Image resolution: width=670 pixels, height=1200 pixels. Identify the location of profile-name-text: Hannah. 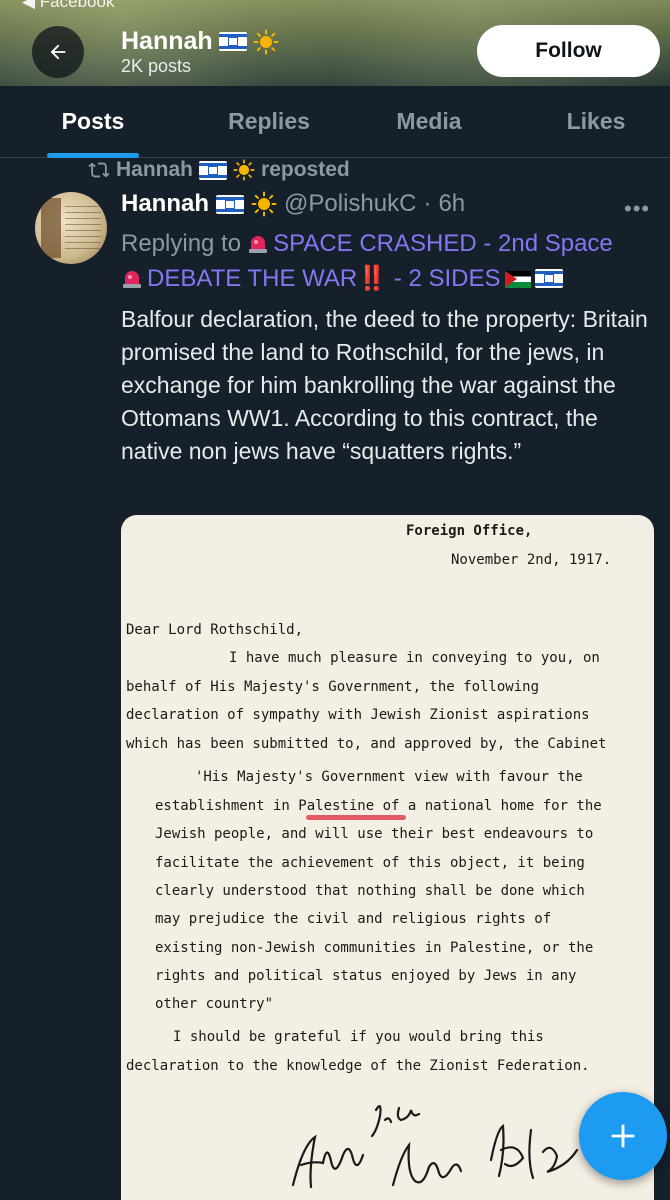
(167, 41).